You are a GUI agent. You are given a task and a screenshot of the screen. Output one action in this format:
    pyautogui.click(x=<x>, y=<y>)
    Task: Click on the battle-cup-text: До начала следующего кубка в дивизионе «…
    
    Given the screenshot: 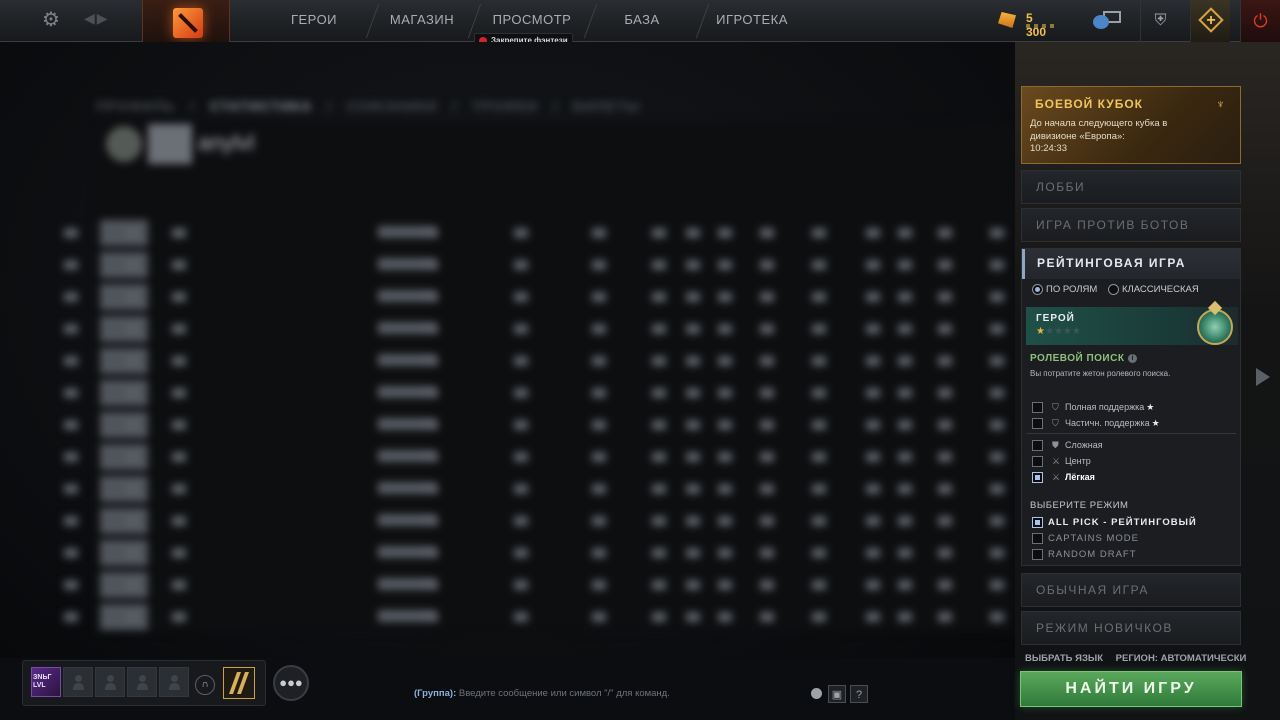 What is the action you would take?
    pyautogui.click(x=1120, y=137)
    